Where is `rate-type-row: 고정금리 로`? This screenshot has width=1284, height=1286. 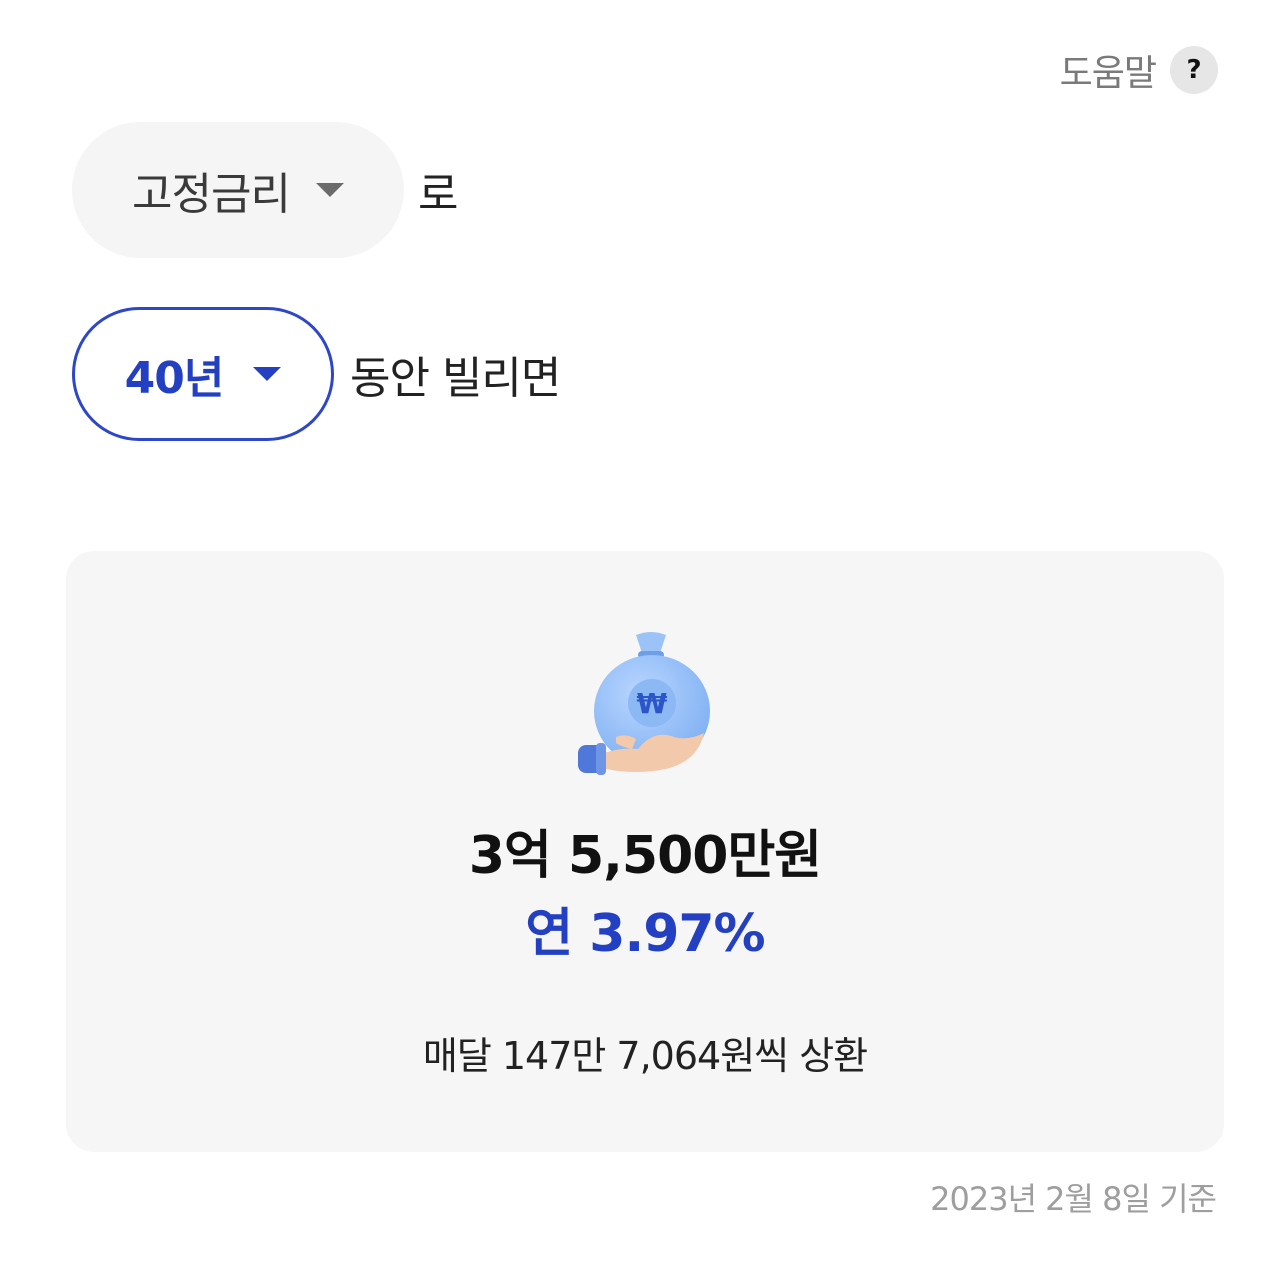
rate-type-row: 고정금리 로 is located at coordinates (265, 190).